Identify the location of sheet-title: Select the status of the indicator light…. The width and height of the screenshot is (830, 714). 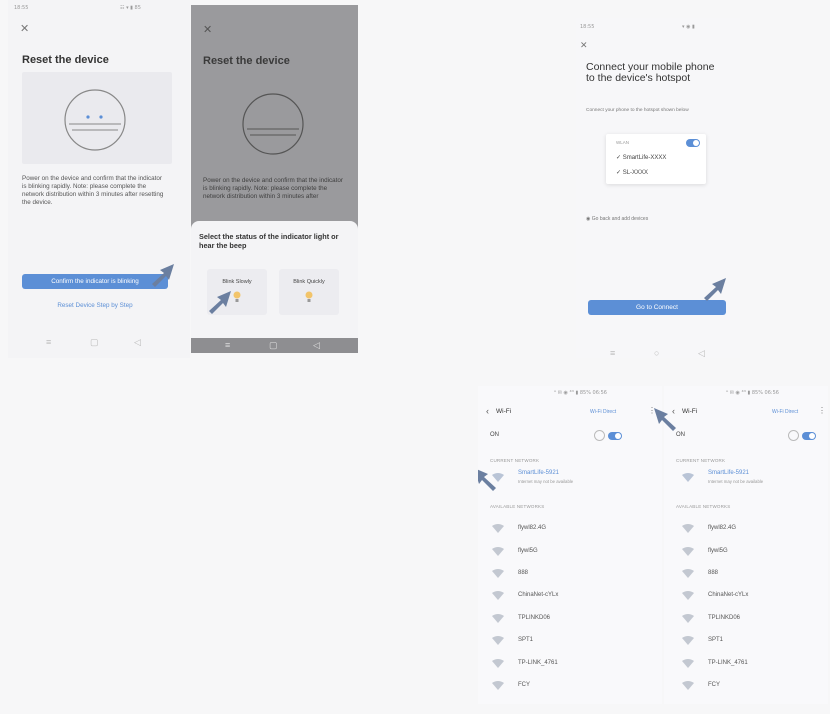
(269, 241).